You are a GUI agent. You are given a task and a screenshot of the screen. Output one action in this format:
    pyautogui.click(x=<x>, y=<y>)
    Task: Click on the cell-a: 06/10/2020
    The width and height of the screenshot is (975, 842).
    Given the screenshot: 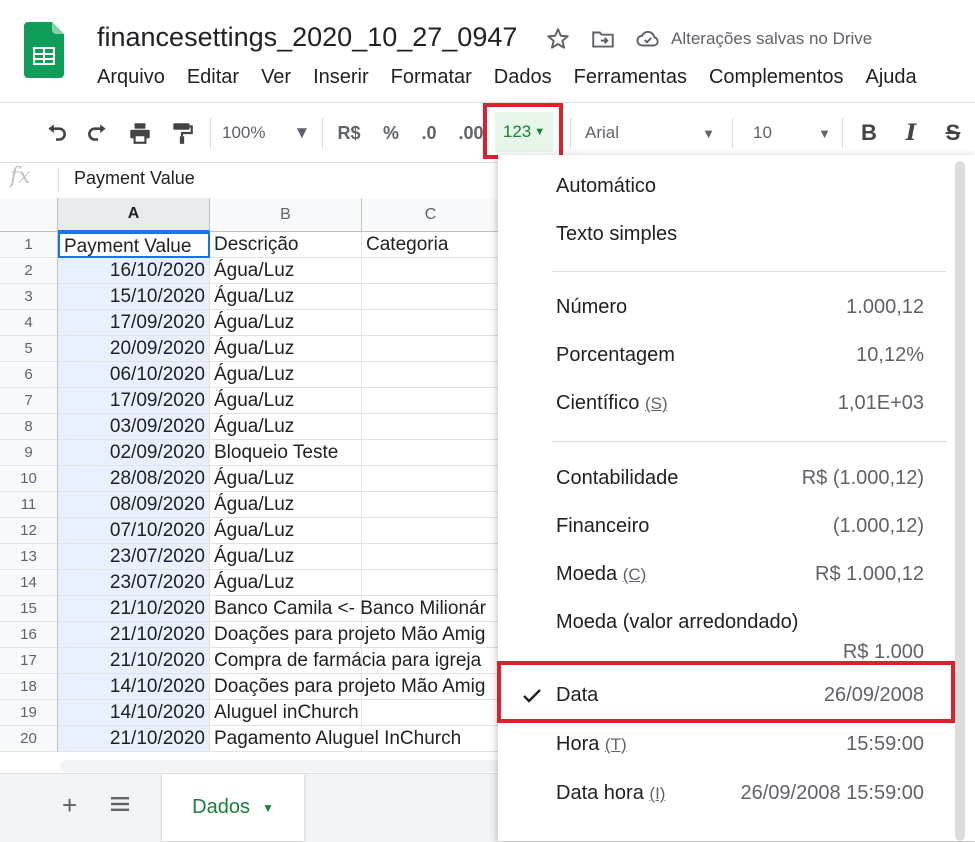 What is the action you would take?
    pyautogui.click(x=134, y=375)
    